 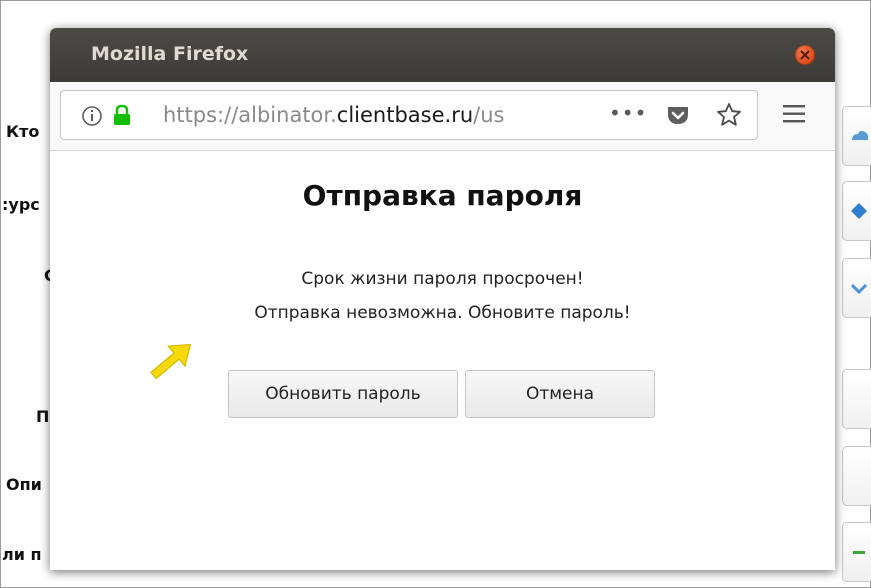 I want to click on chevron-down-icon, so click(x=859, y=289).